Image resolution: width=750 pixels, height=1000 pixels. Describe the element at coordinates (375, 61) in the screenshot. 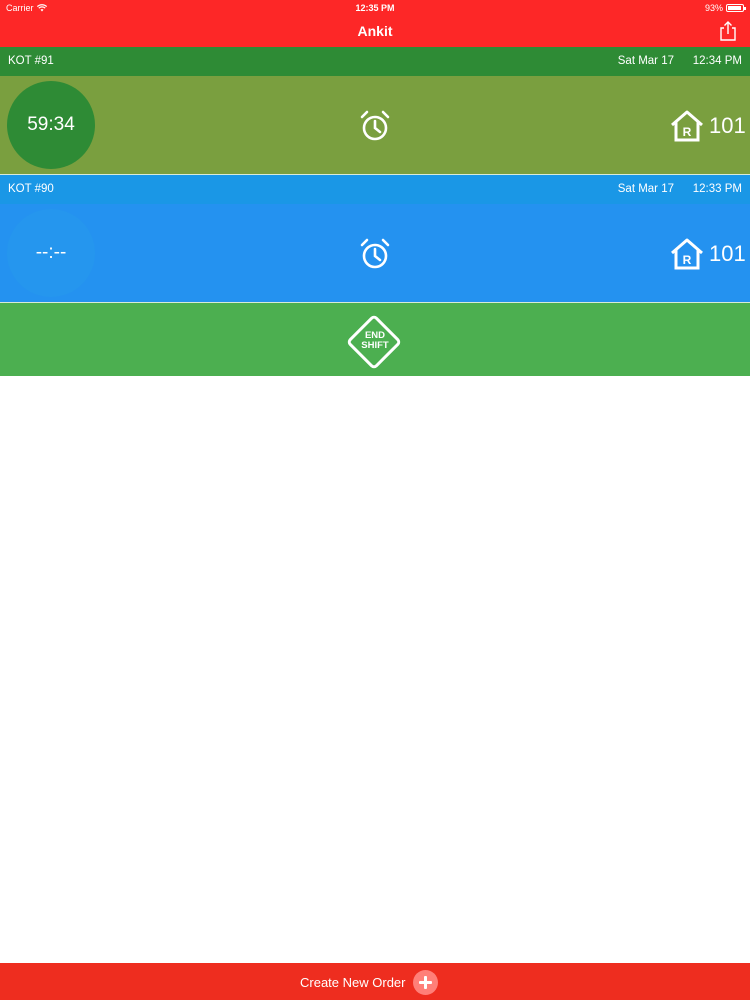

I see `kot-header-91: KOT #91 Sat Mar 17 12:34 PM` at that location.